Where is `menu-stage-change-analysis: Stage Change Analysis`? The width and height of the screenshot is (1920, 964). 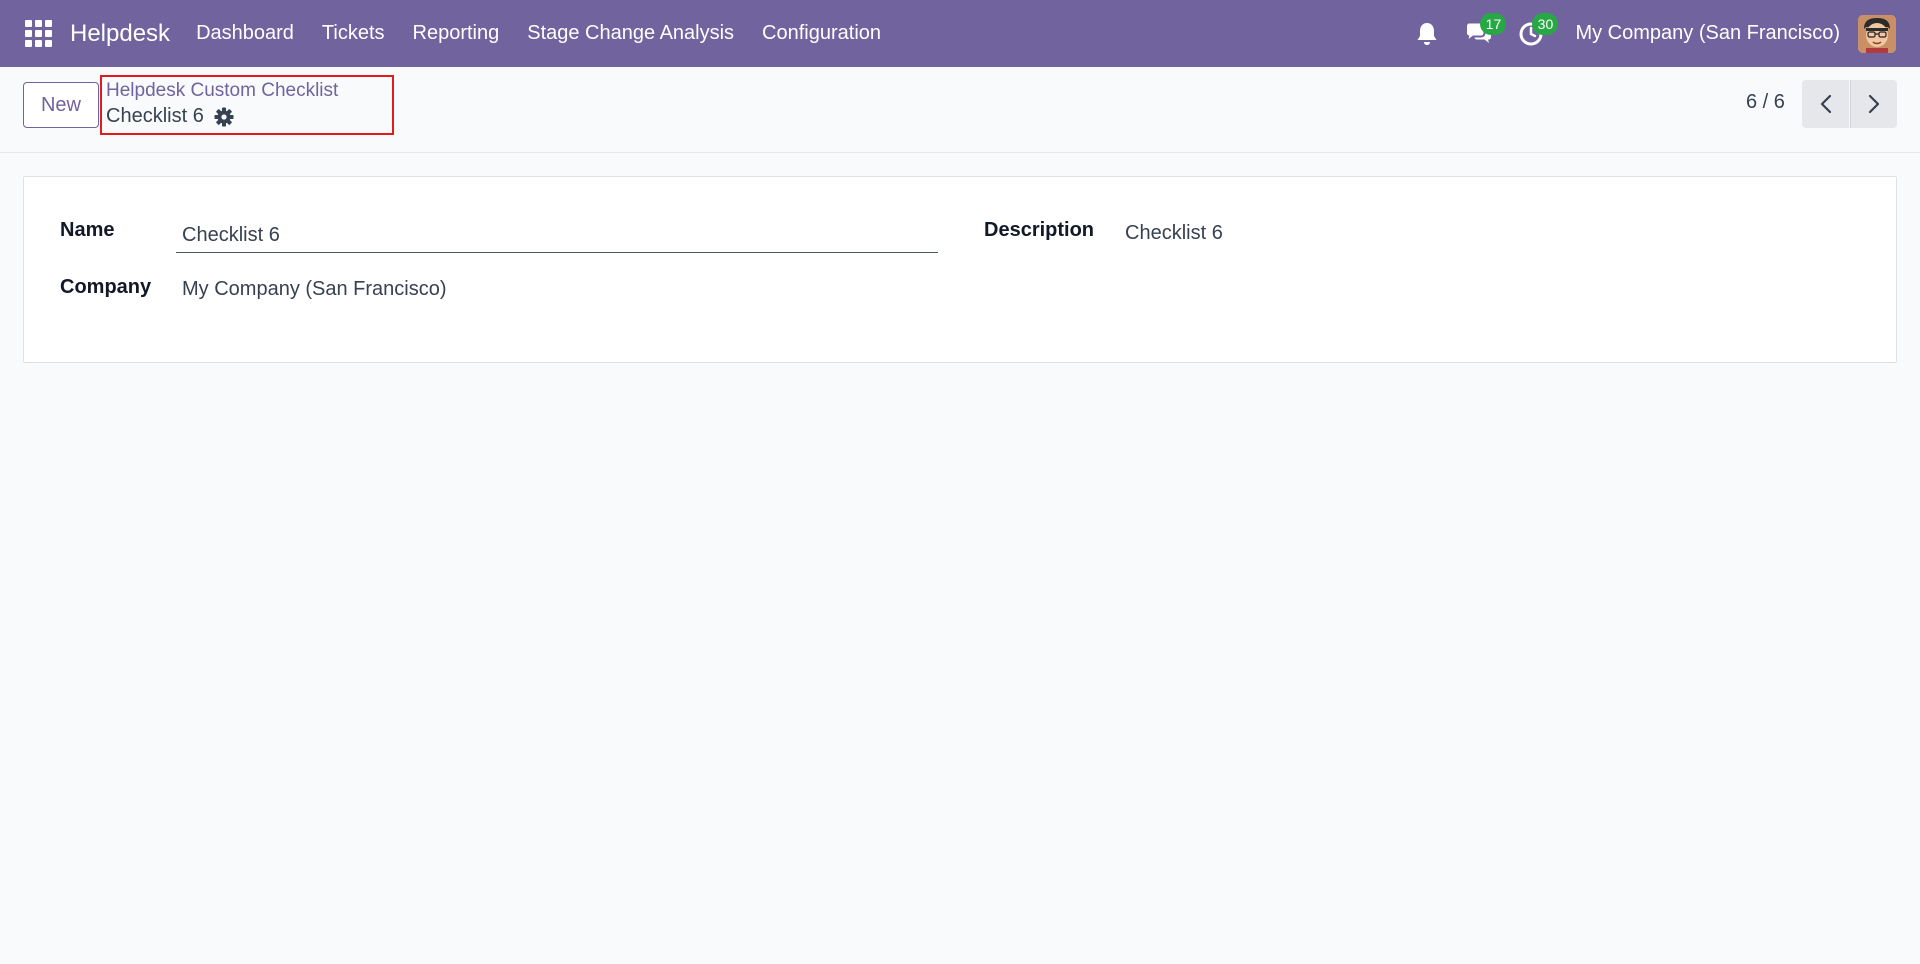
menu-stage-change-analysis: Stage Change Analysis is located at coordinates (630, 33).